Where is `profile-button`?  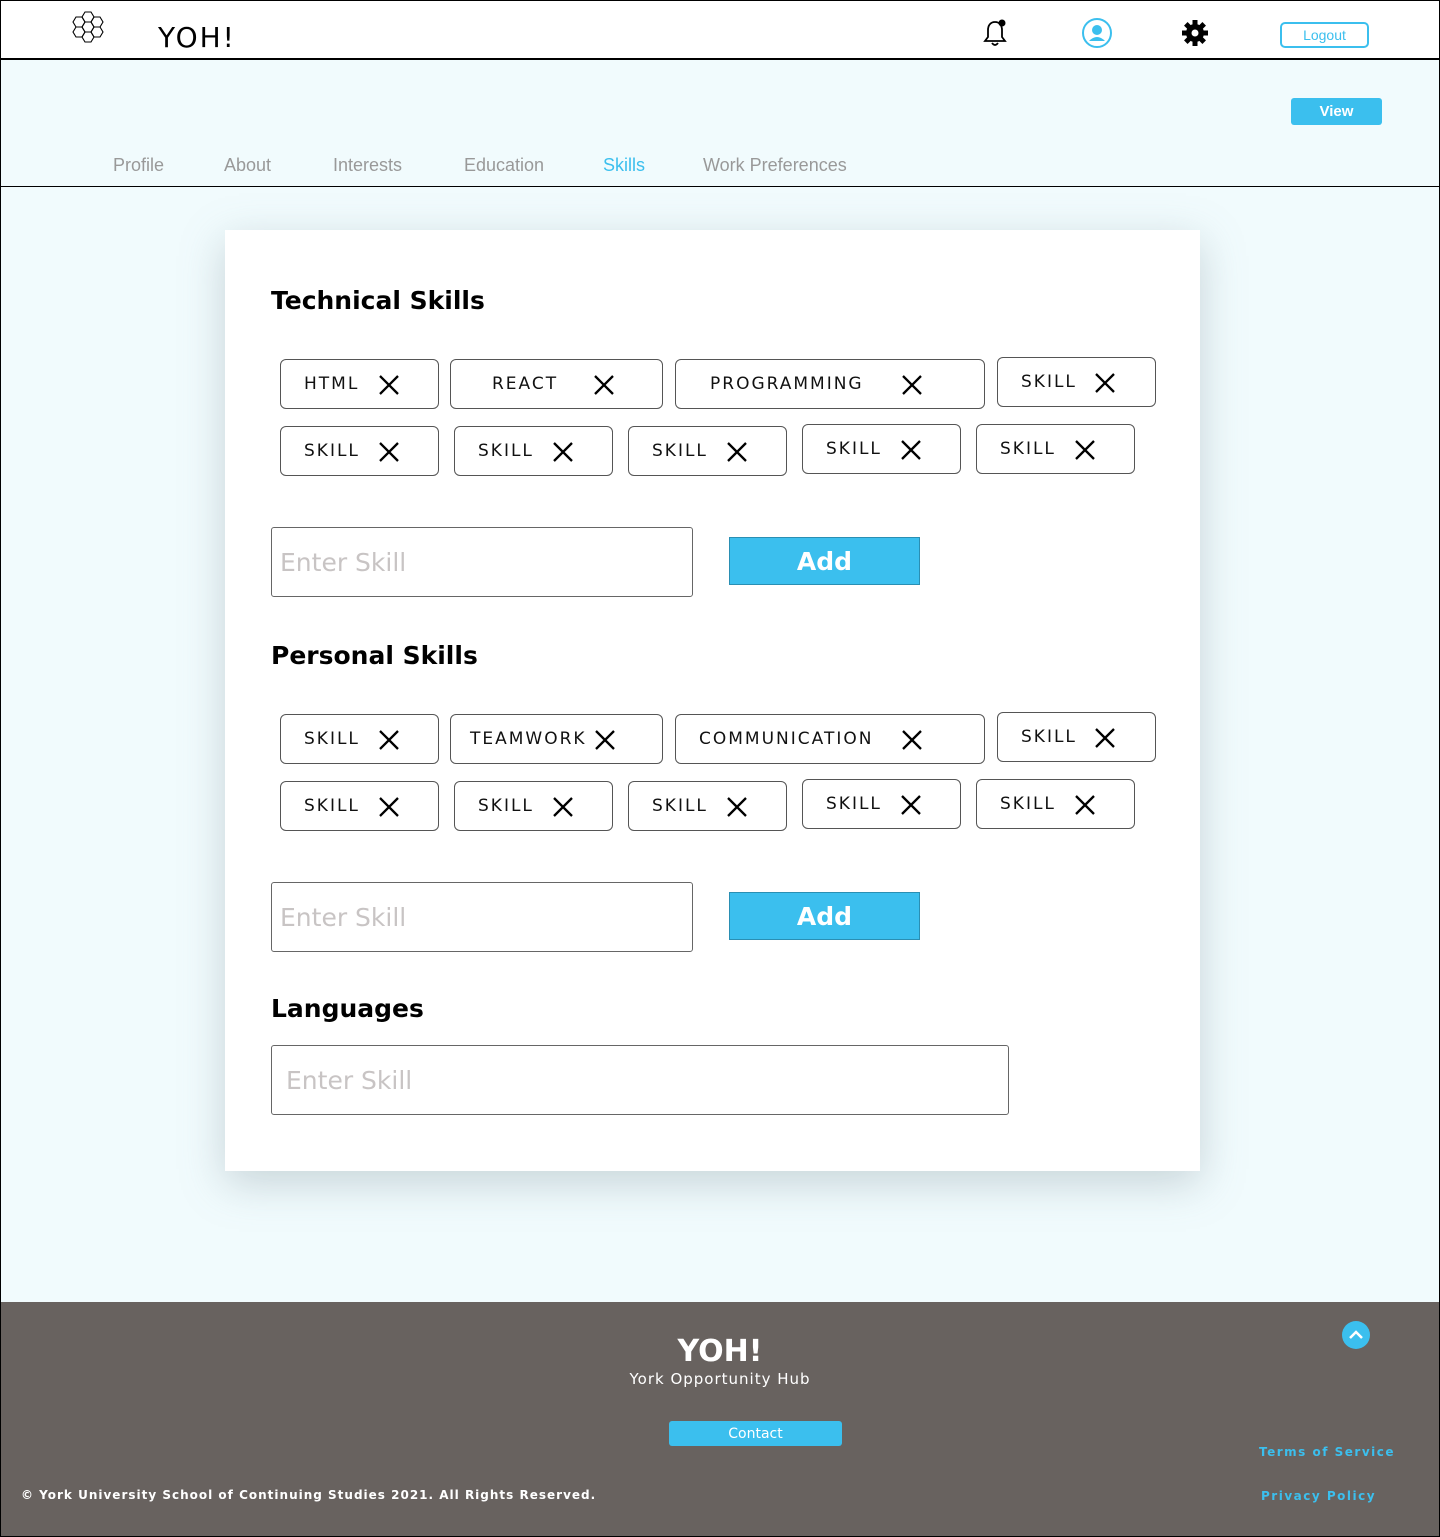
profile-button is located at coordinates (1097, 33).